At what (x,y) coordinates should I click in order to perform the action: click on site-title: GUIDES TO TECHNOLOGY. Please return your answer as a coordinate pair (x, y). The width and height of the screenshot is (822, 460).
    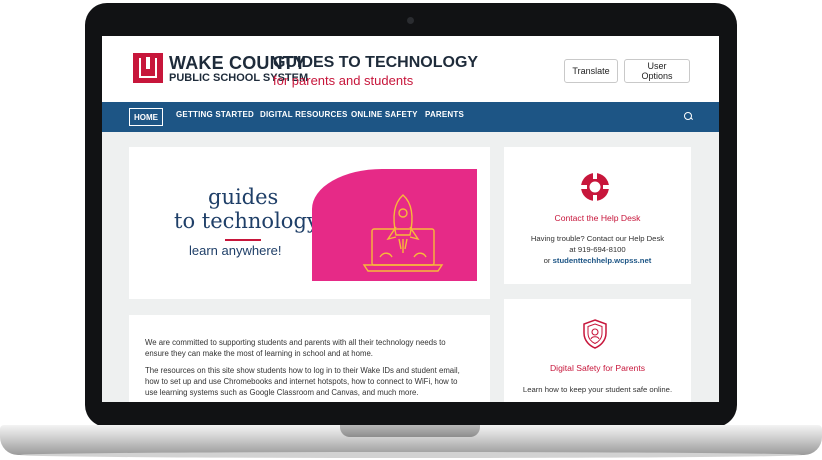
    Looking at the image, I should click on (375, 63).